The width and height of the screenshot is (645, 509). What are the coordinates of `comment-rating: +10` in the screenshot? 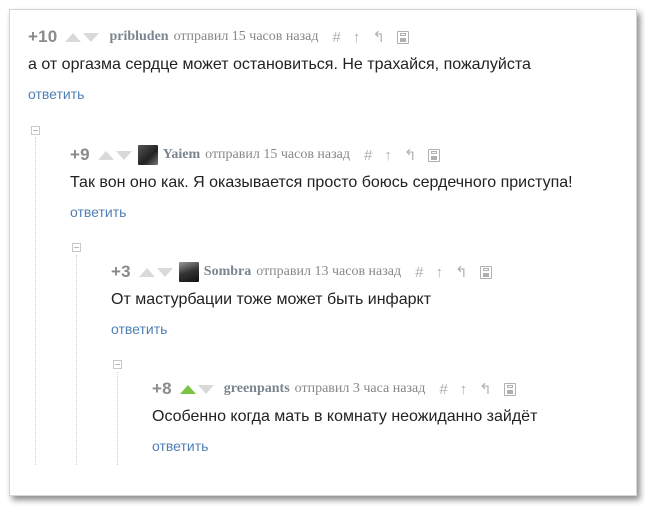 It's located at (43, 36).